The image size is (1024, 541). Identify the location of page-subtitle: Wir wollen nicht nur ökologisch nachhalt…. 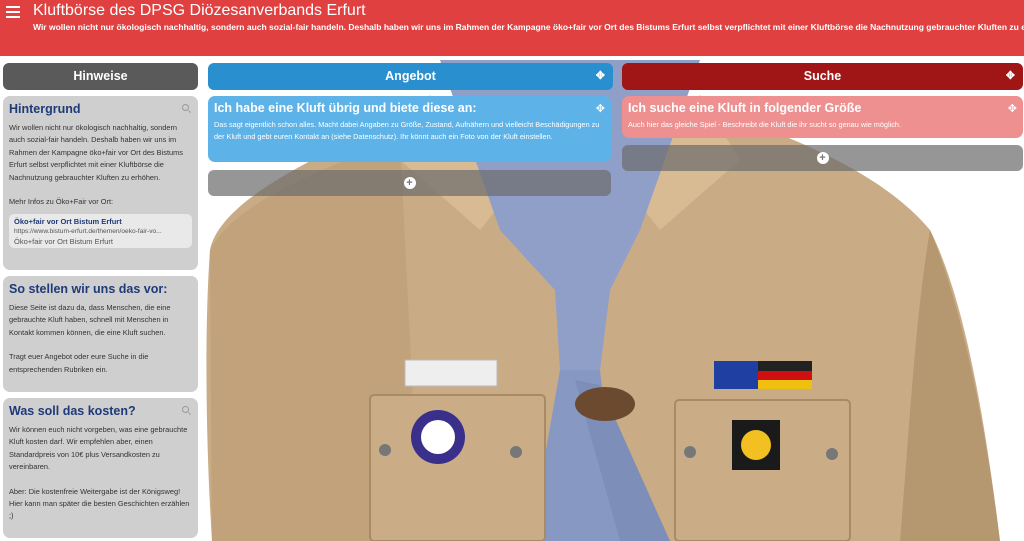
(528, 27).